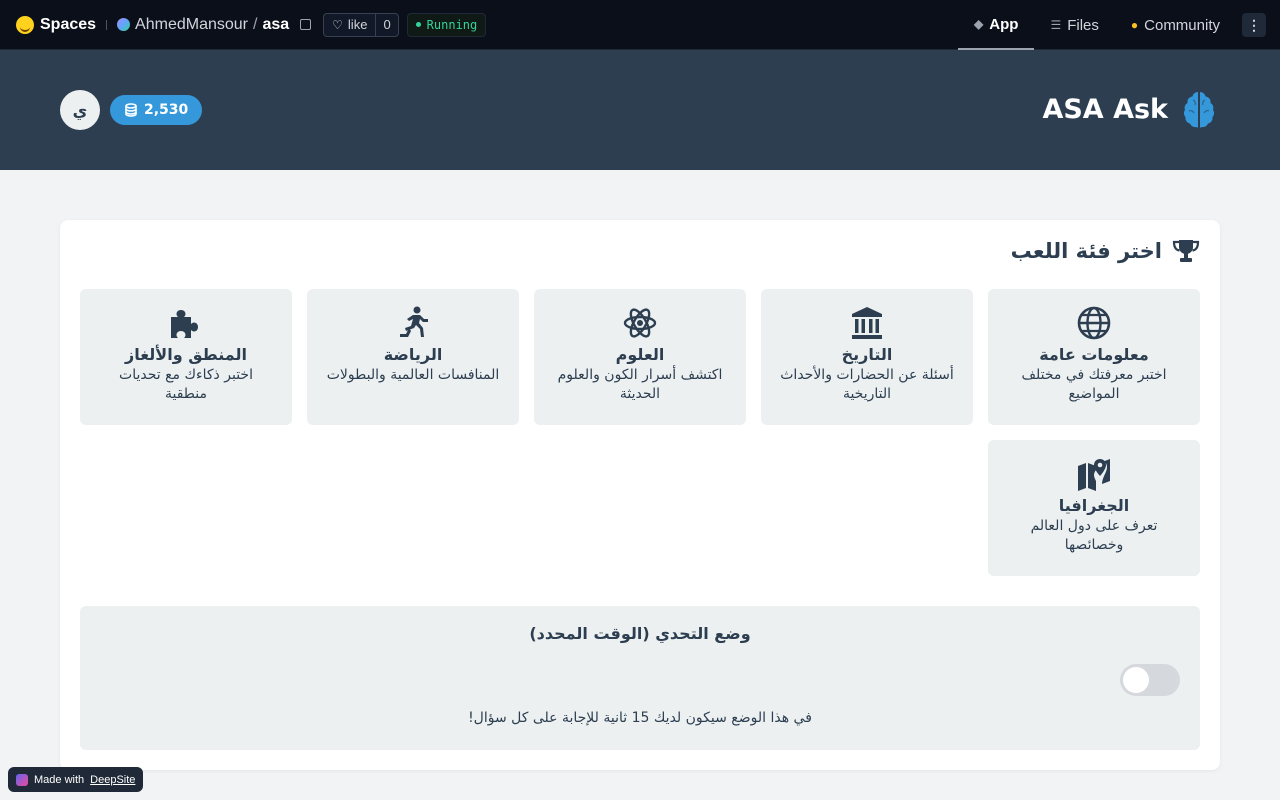 Image resolution: width=1280 pixels, height=800 pixels. Describe the element at coordinates (1094, 323) in the screenshot. I see `globe-icon` at that location.